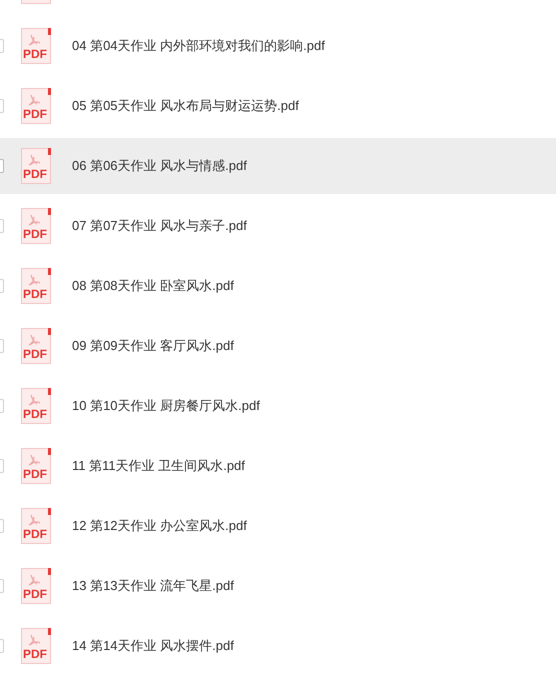 The height and width of the screenshot is (680, 556). I want to click on file-name: 13 第13天作业 流年飞星.pdf, so click(153, 586).